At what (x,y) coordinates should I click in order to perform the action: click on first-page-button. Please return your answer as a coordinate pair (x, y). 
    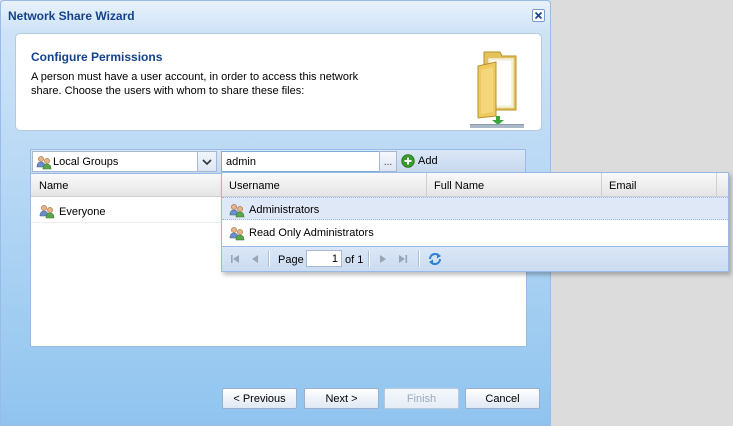
    Looking at the image, I should click on (235, 259).